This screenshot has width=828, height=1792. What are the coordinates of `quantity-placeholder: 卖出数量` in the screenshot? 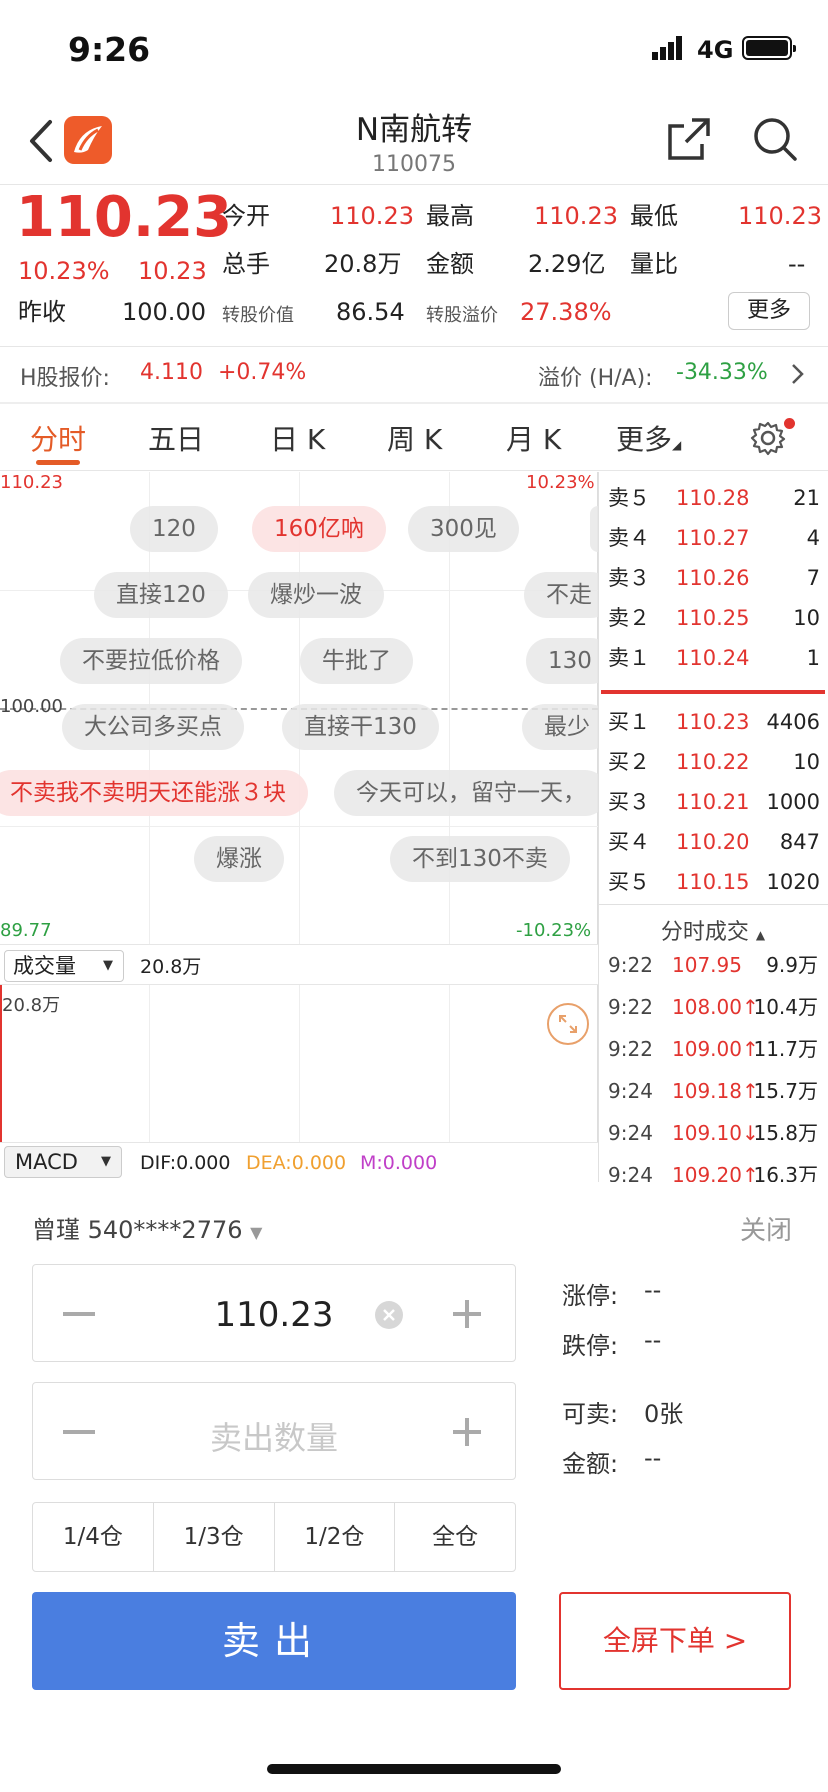 It's located at (274, 1436).